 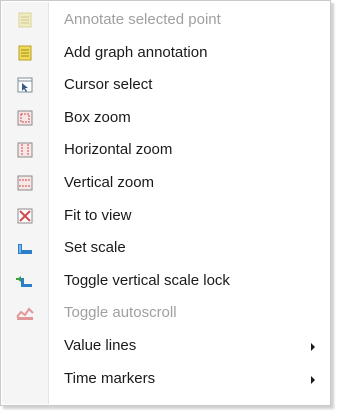 What do you see at coordinates (120, 313) in the screenshot?
I see `menu-item-label: Toggle autoscroll` at bounding box center [120, 313].